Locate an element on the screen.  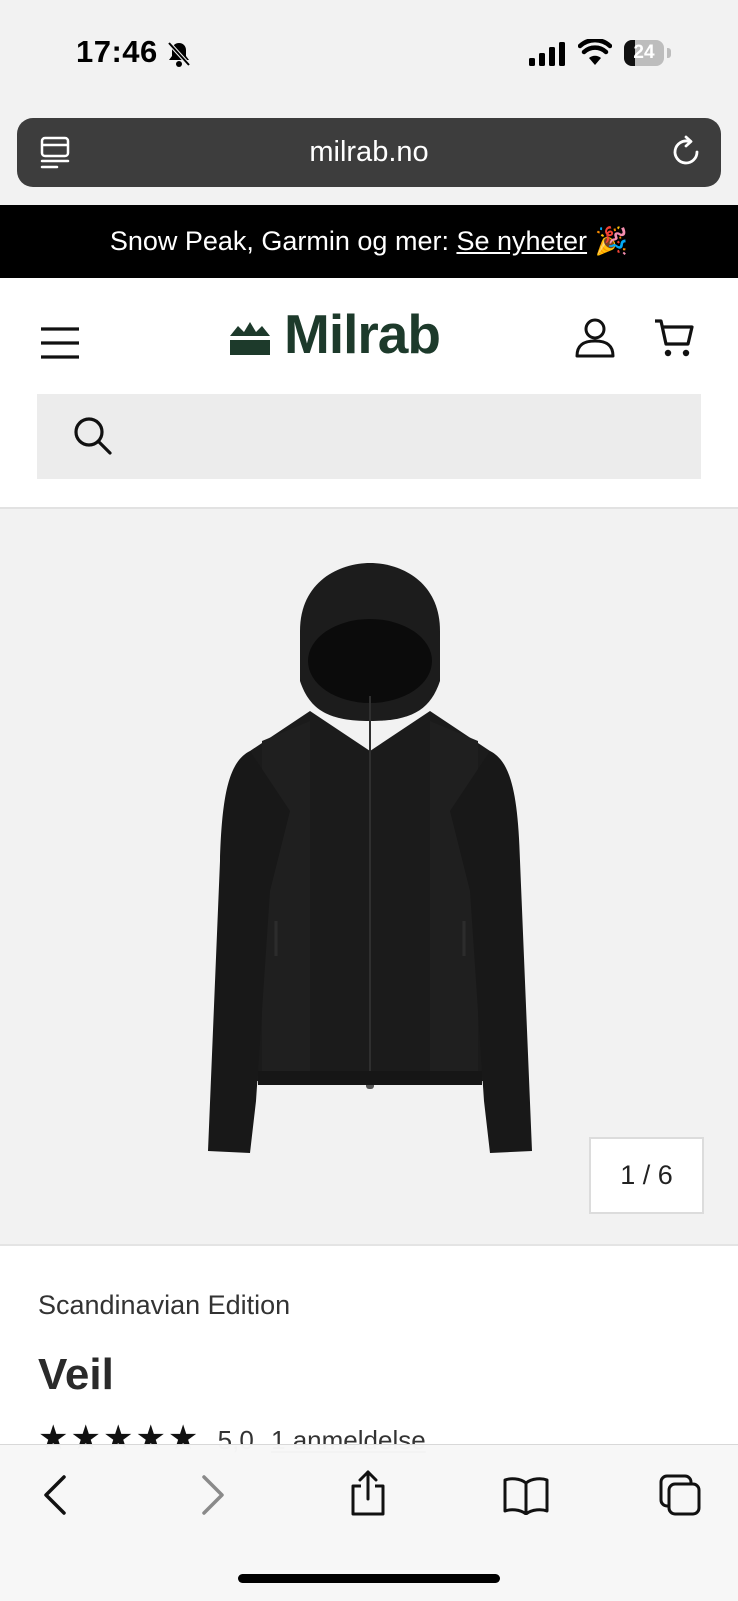
battery-level: 24 is located at coordinates (644, 52).